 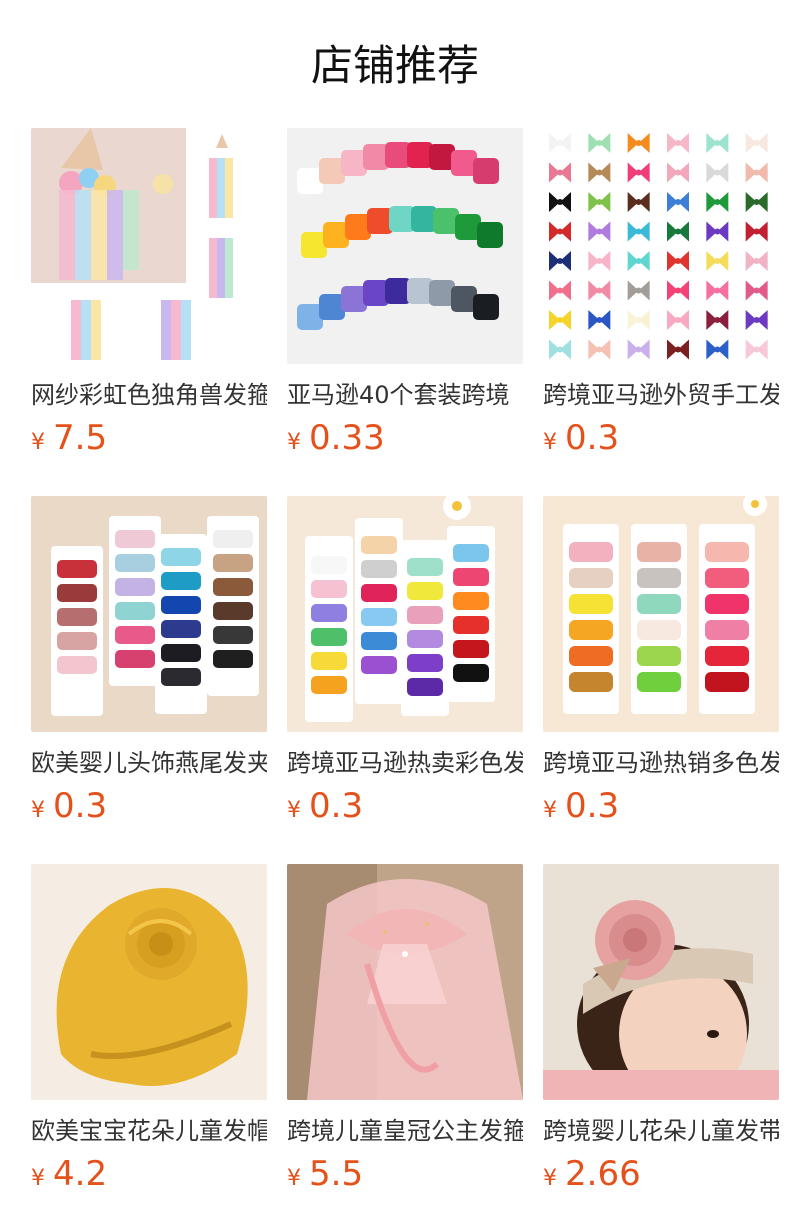 What do you see at coordinates (661, 1131) in the screenshot?
I see `product-name: 跨境婴儿花朵儿童发带` at bounding box center [661, 1131].